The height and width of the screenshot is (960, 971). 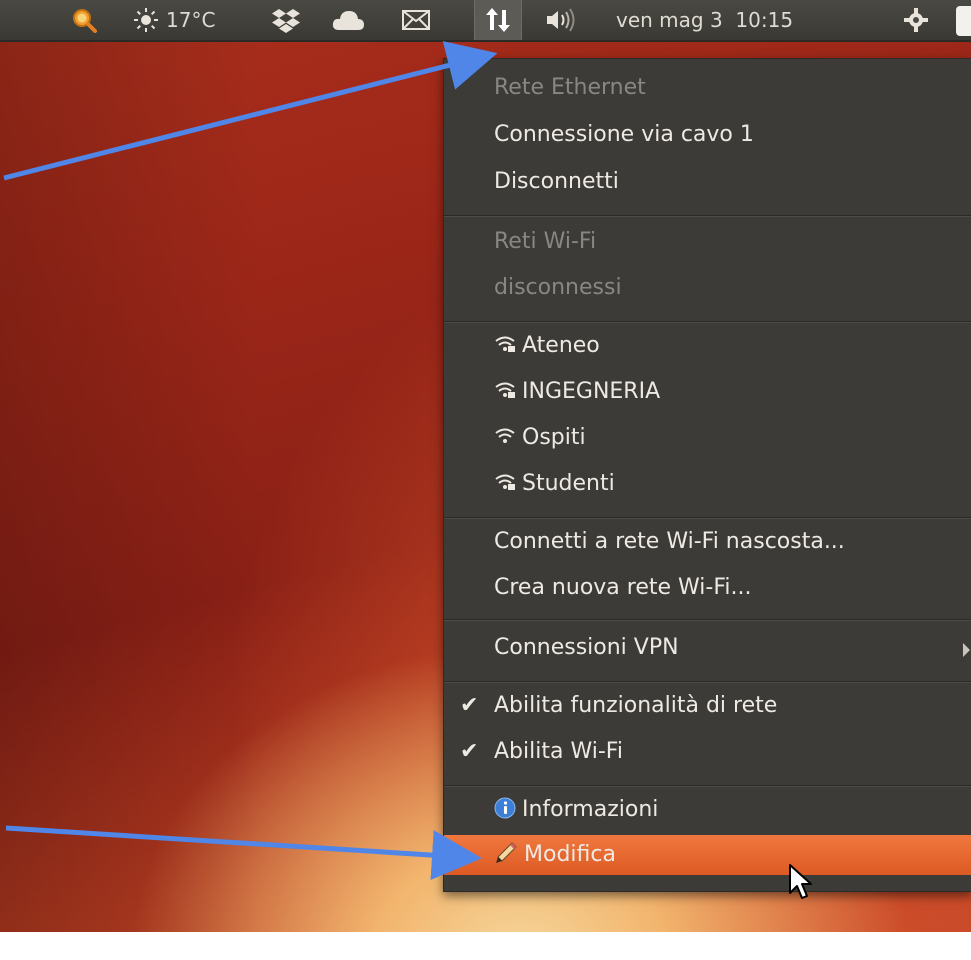 What do you see at coordinates (505, 808) in the screenshot?
I see `info-icon` at bounding box center [505, 808].